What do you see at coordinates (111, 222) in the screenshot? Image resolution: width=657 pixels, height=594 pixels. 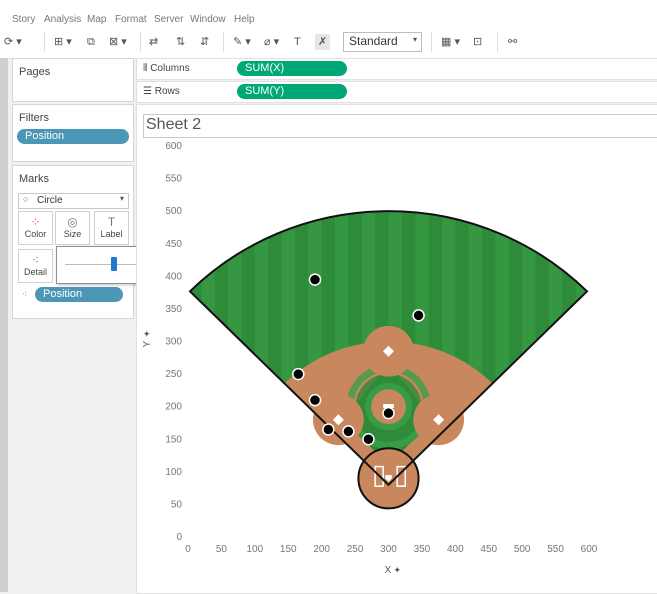 I see `label-icon: T` at bounding box center [111, 222].